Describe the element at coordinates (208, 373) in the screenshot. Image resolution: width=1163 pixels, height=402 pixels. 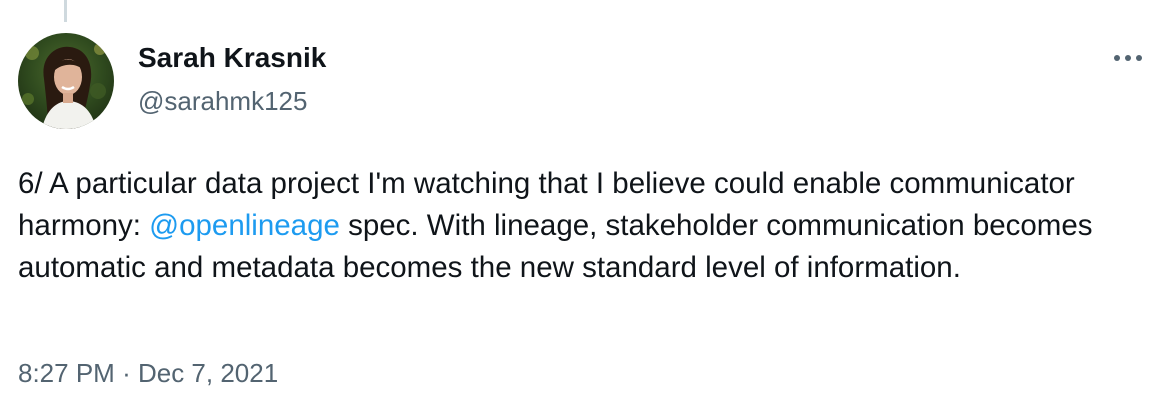
I see `tweet-date: Dec 7, 2021` at that location.